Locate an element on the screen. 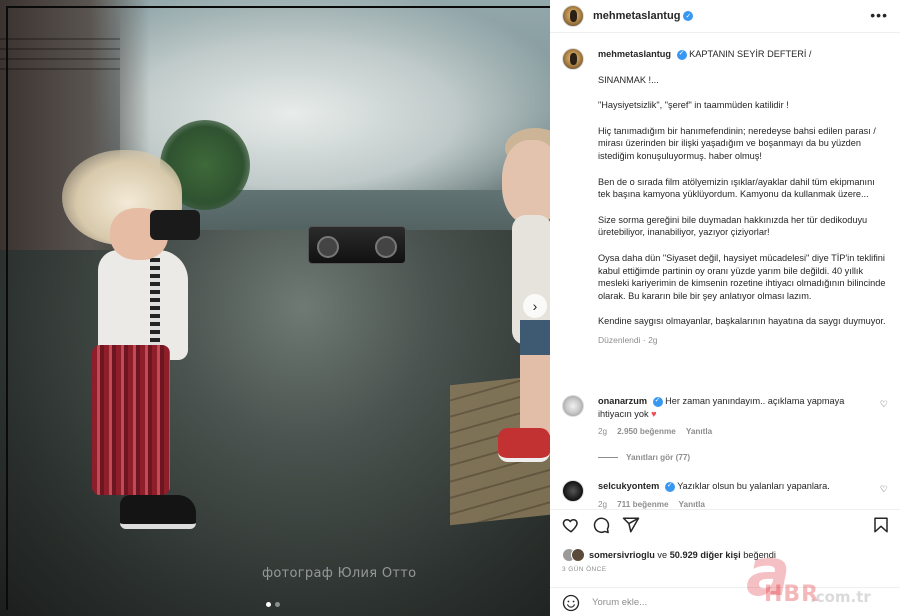  comment-meta: 2g 2.950 beğenme Yanıtla is located at coordinates (743, 431).